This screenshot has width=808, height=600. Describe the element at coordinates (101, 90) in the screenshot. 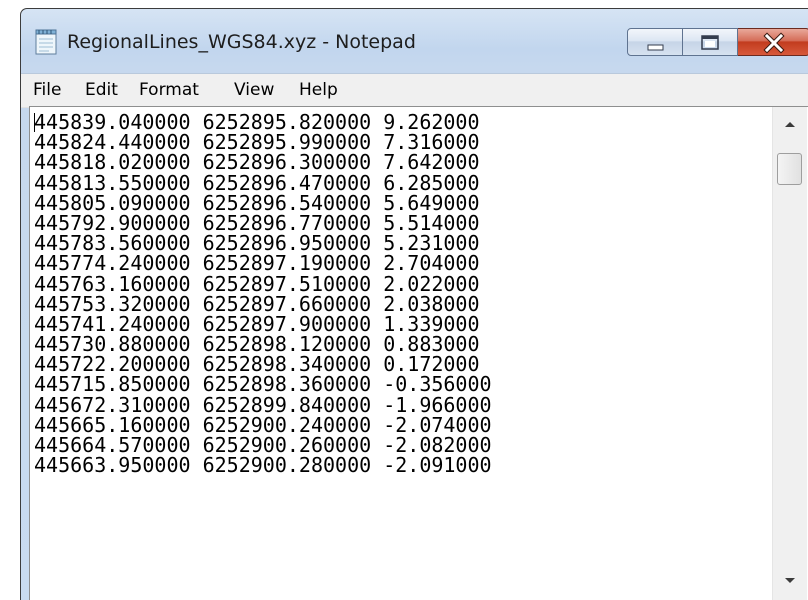

I see `menu-edit: Edit` at that location.